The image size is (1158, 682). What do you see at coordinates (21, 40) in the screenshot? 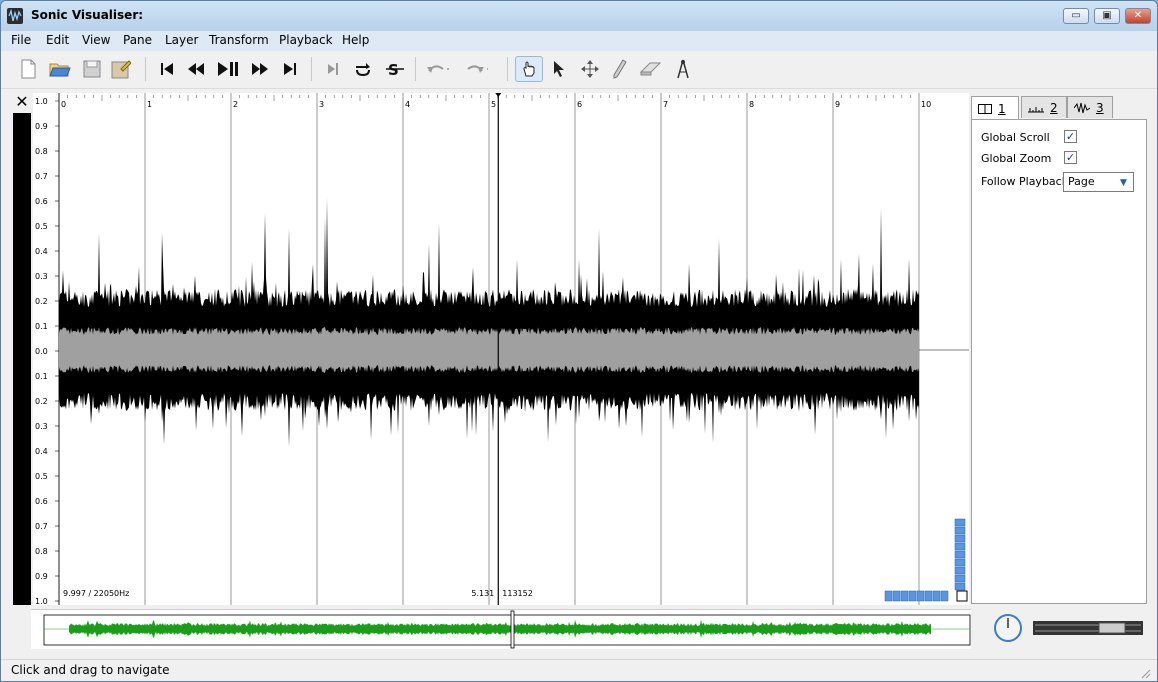
I see `menu-file: File` at bounding box center [21, 40].